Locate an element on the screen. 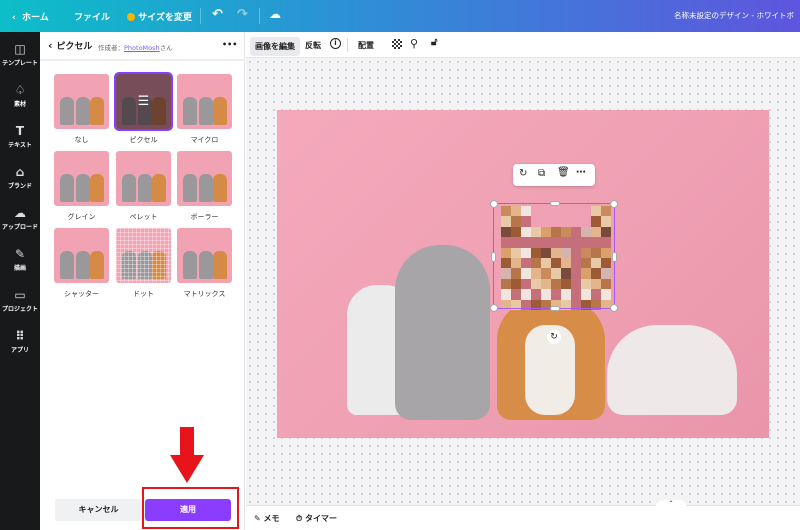  effect-label: マイクロ is located at coordinates (204, 140).